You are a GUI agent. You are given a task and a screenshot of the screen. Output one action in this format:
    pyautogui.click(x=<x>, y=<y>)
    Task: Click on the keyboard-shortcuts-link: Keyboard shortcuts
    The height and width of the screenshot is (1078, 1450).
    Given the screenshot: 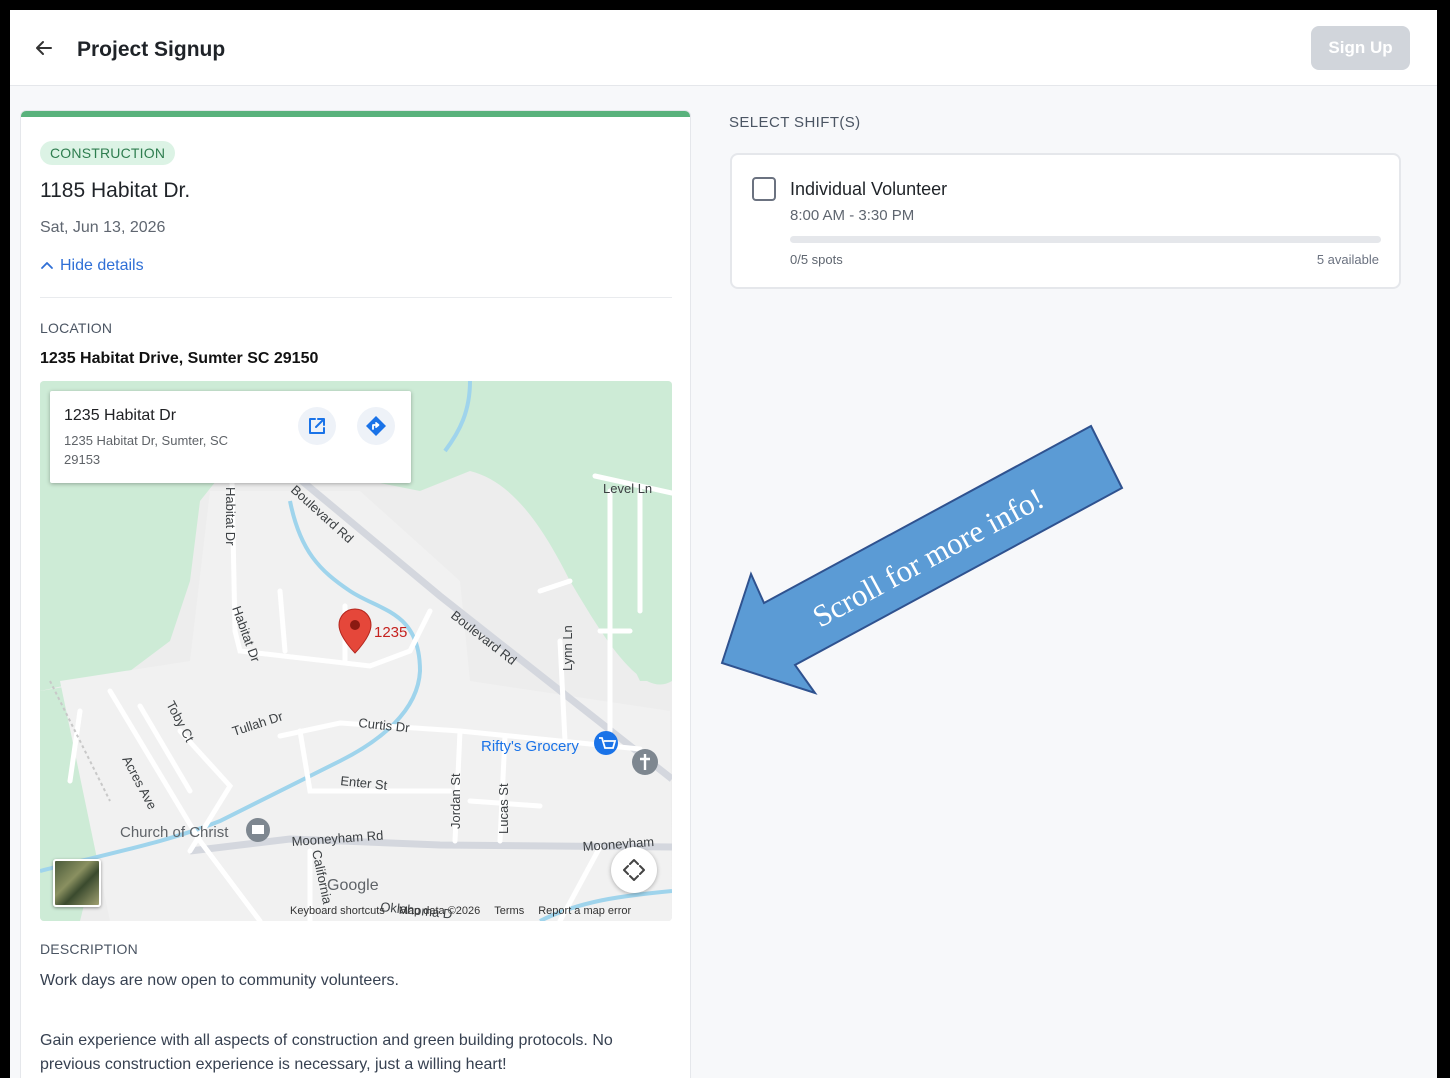 What is the action you would take?
    pyautogui.click(x=337, y=911)
    